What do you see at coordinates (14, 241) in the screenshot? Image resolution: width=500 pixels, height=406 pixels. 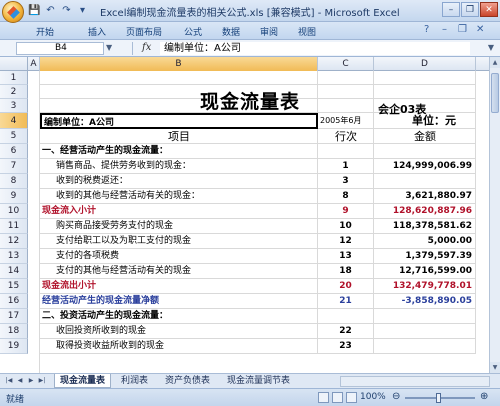 I see `row-header: 12` at bounding box center [14, 241].